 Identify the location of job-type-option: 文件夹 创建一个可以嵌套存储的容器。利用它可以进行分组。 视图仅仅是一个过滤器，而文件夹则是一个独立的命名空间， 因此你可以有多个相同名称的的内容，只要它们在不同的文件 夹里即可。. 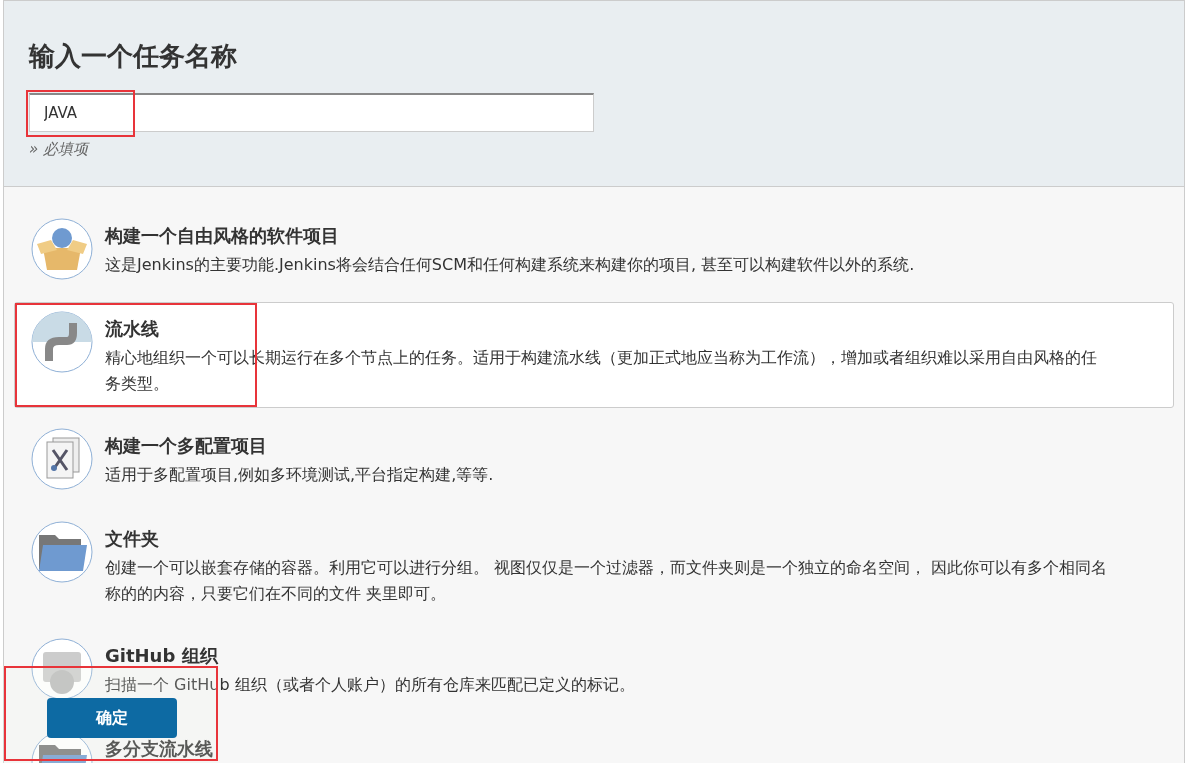
(594, 565).